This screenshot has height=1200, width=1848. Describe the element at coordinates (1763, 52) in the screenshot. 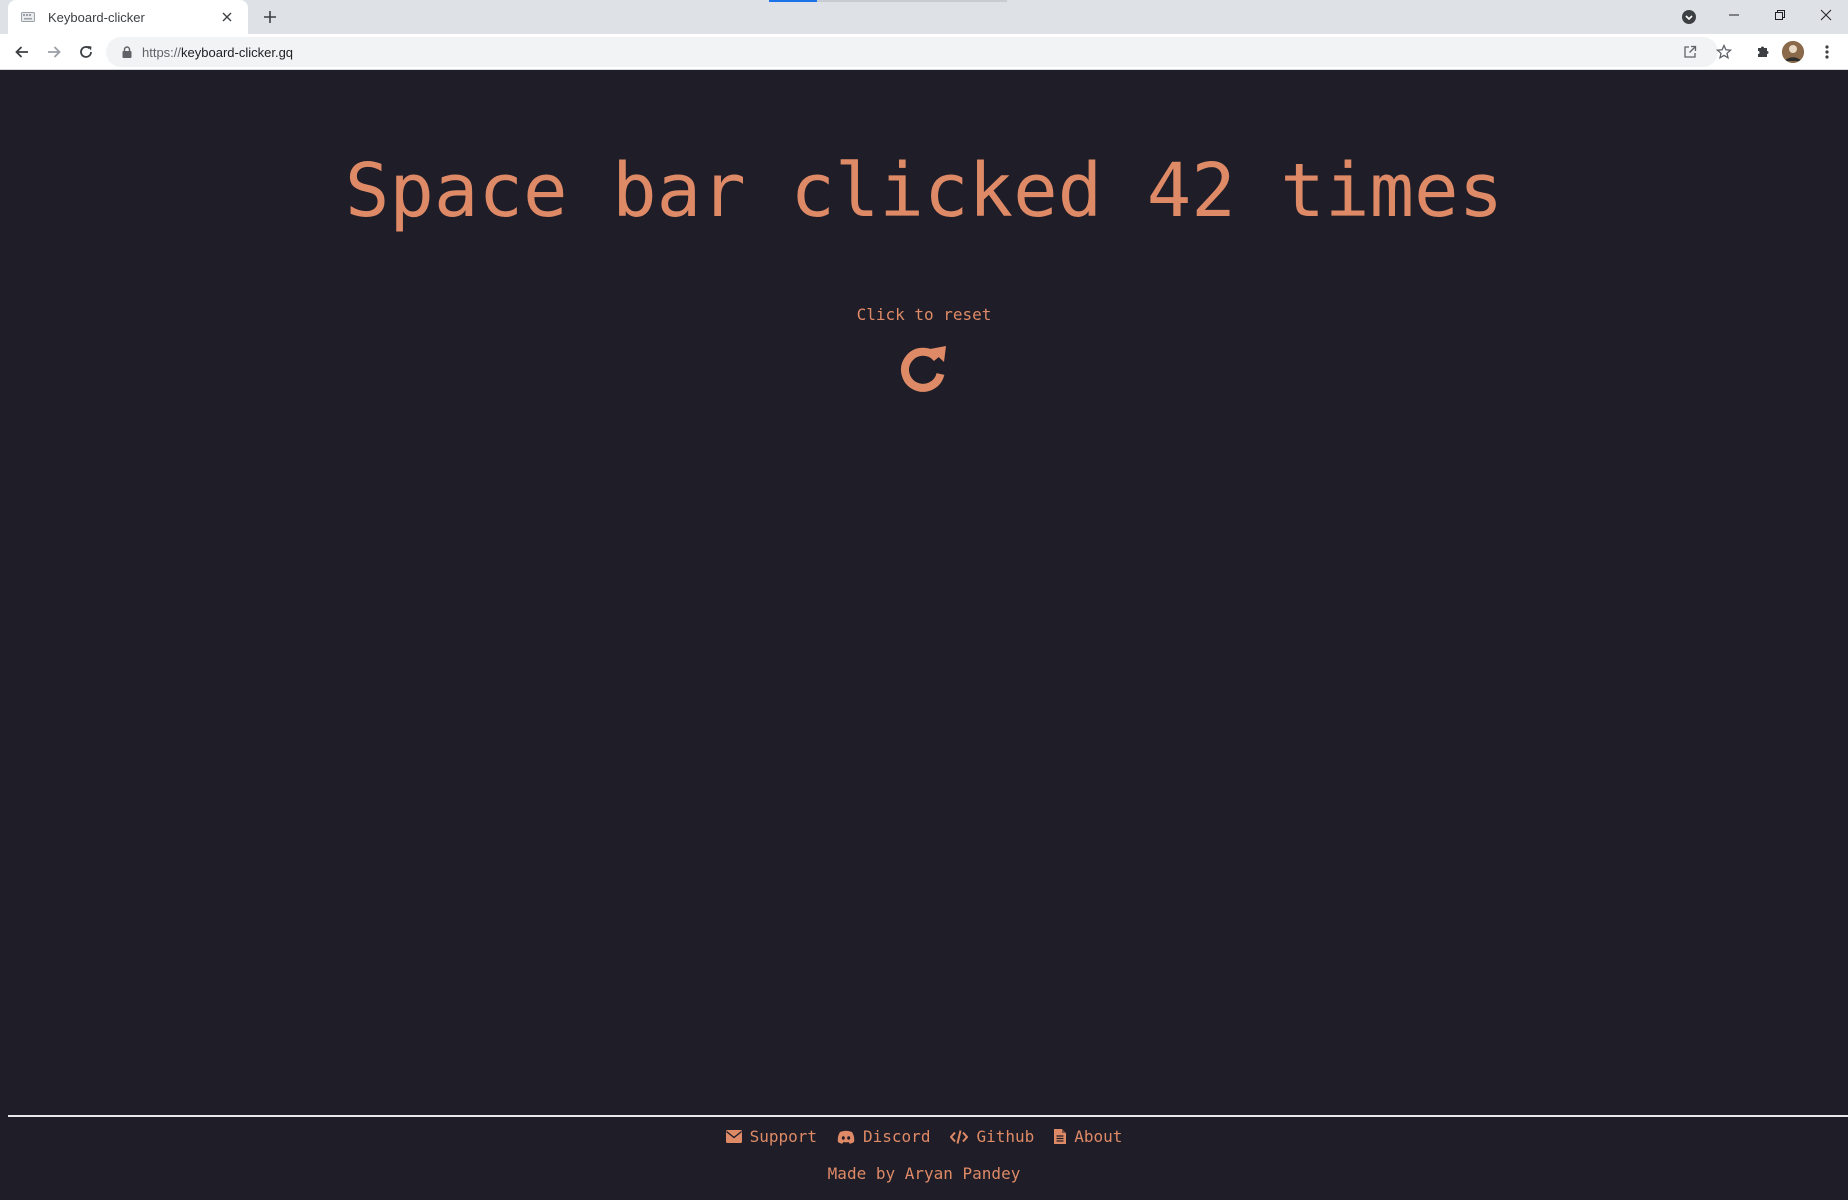

I see `extensions-icon` at that location.